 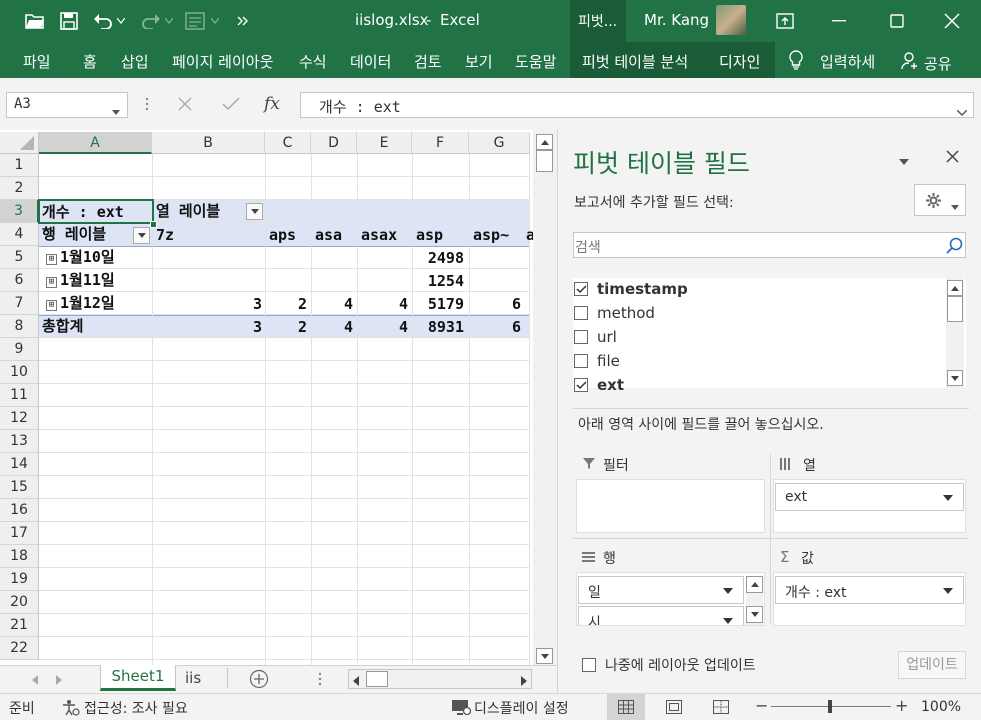 What do you see at coordinates (830, 706) in the screenshot?
I see `zoom-slider-thumb` at bounding box center [830, 706].